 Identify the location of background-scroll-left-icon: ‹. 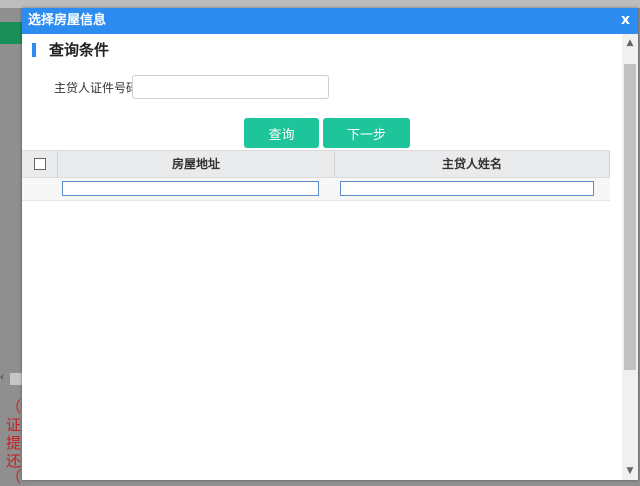
(2, 377).